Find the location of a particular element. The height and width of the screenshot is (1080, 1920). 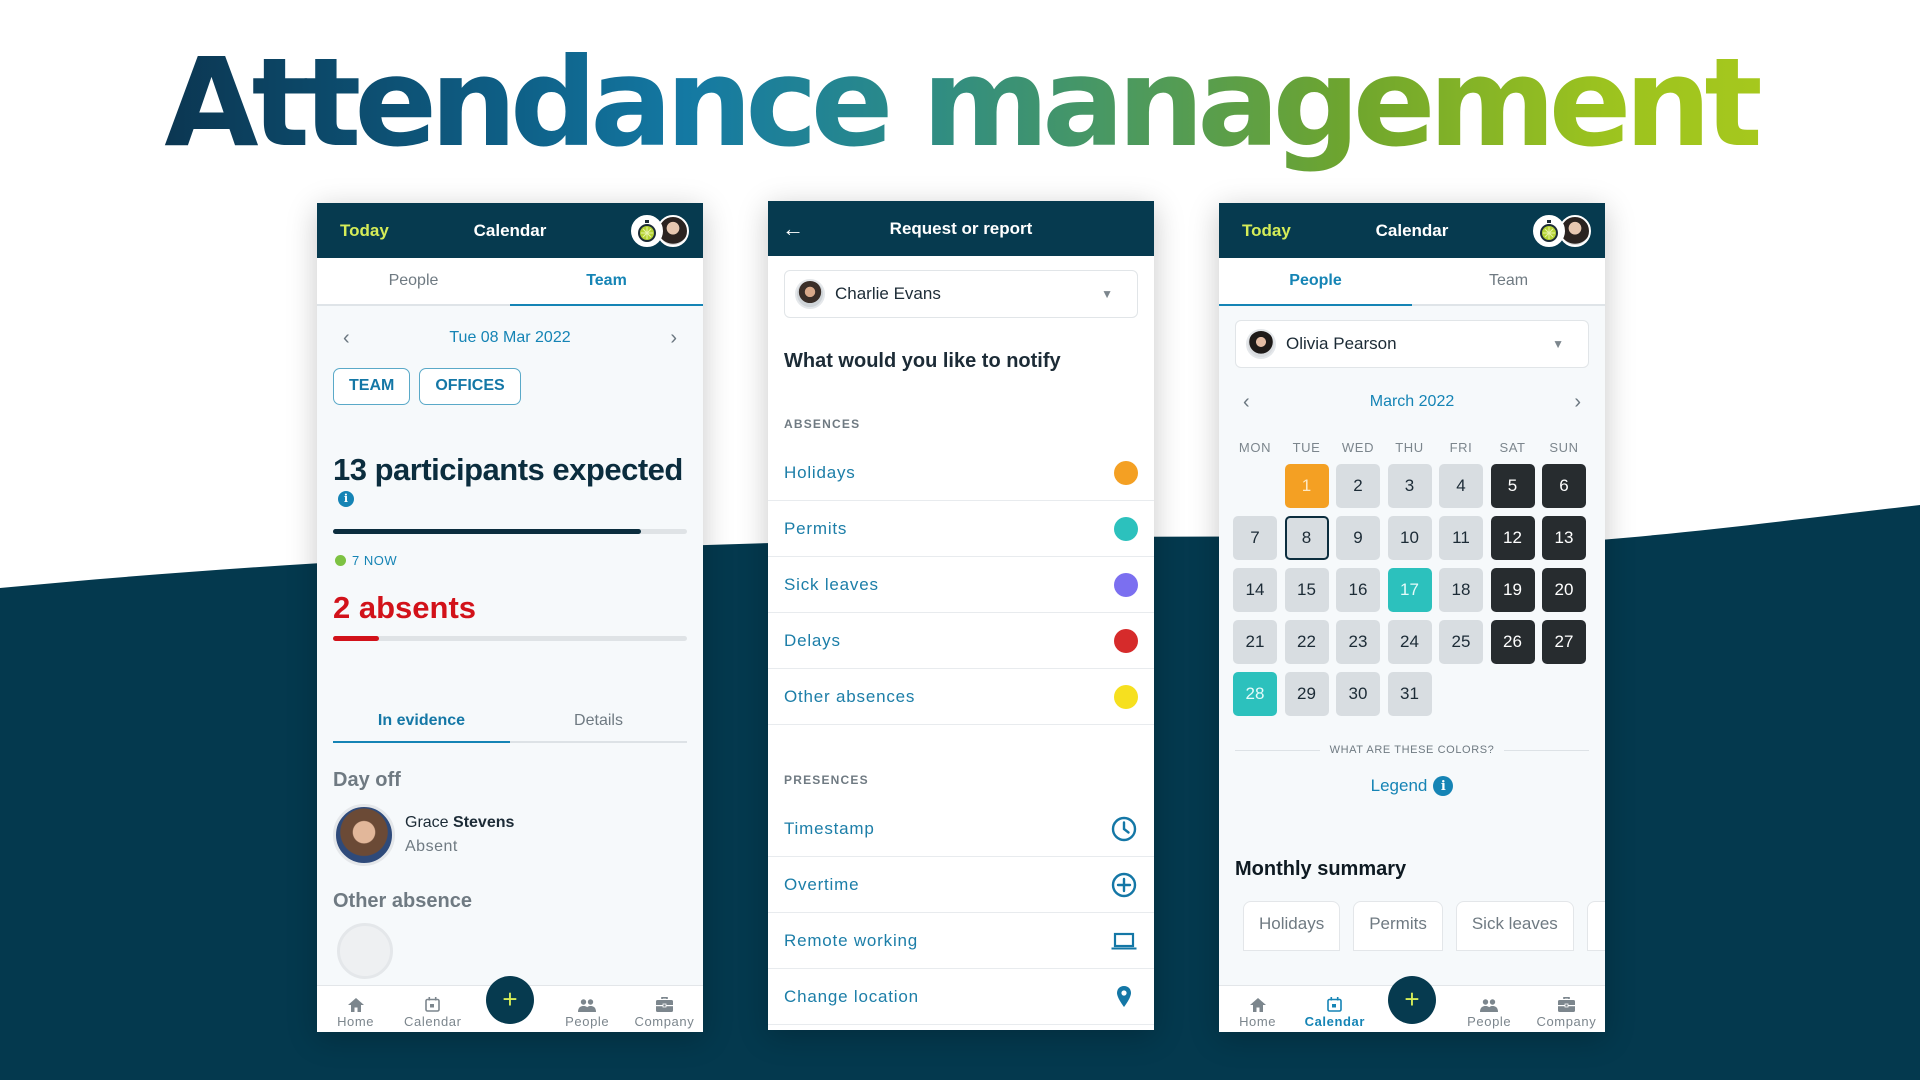

calendar-day-work: 9 is located at coordinates (1358, 538).